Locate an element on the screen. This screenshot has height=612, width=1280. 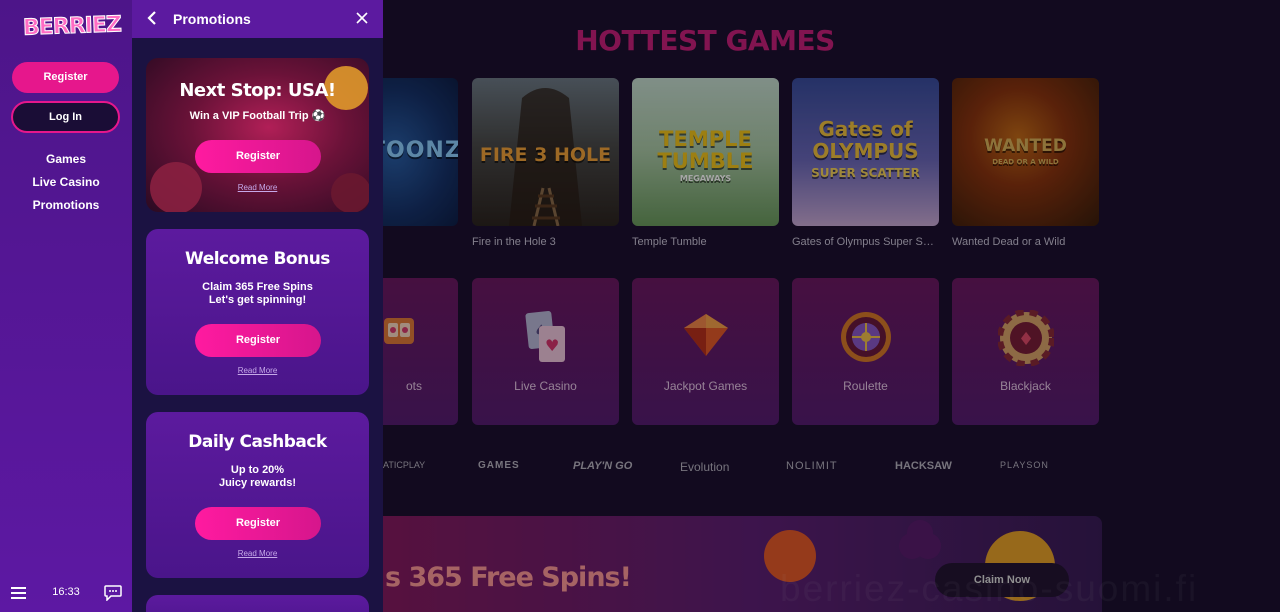
card-title: Daily Cashback is located at coordinates (257, 442).